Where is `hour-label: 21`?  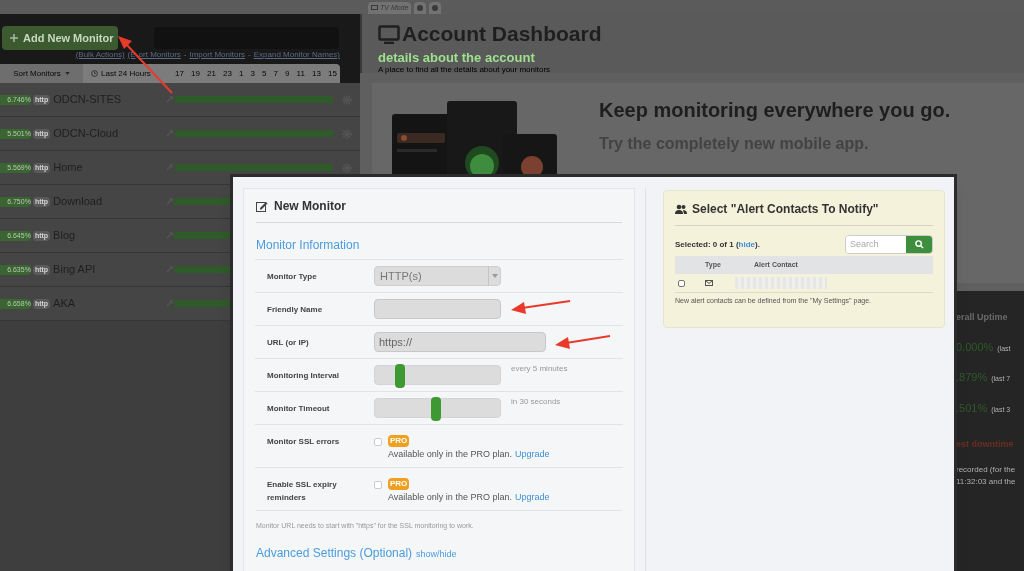 hour-label: 21 is located at coordinates (211, 73).